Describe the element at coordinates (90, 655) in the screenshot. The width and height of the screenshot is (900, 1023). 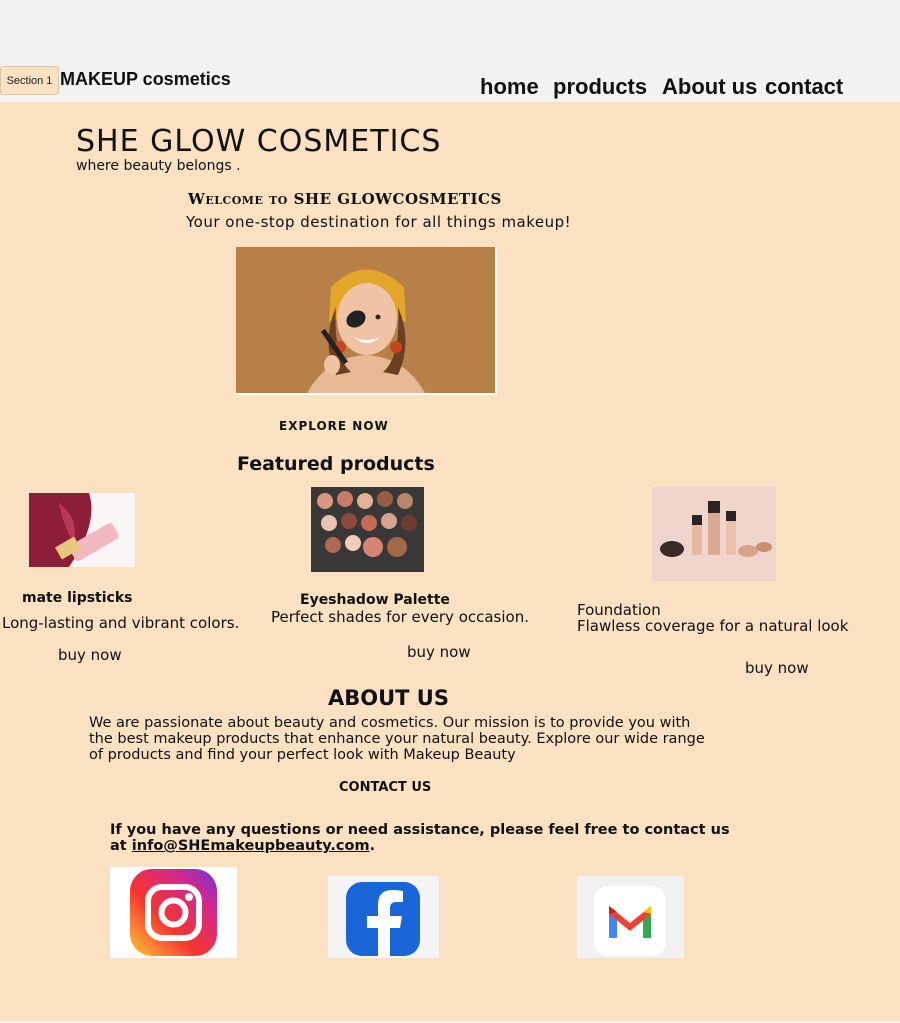
I see `buy-now-lipstick-button: buy now` at that location.